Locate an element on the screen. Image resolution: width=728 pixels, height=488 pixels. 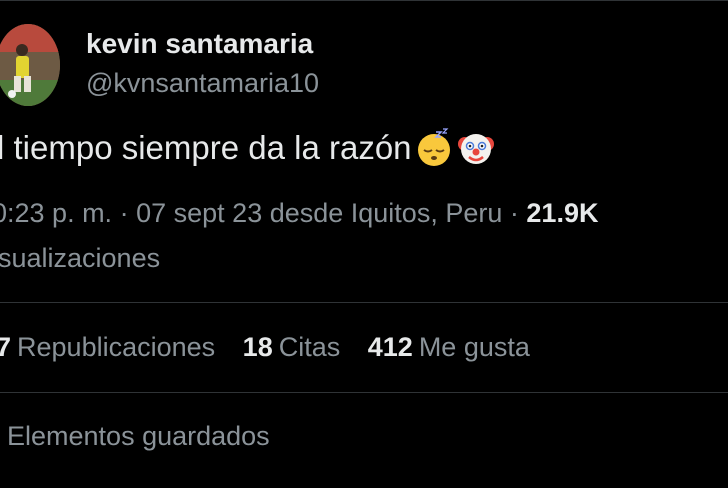
likes-count: 412 is located at coordinates (390, 347).